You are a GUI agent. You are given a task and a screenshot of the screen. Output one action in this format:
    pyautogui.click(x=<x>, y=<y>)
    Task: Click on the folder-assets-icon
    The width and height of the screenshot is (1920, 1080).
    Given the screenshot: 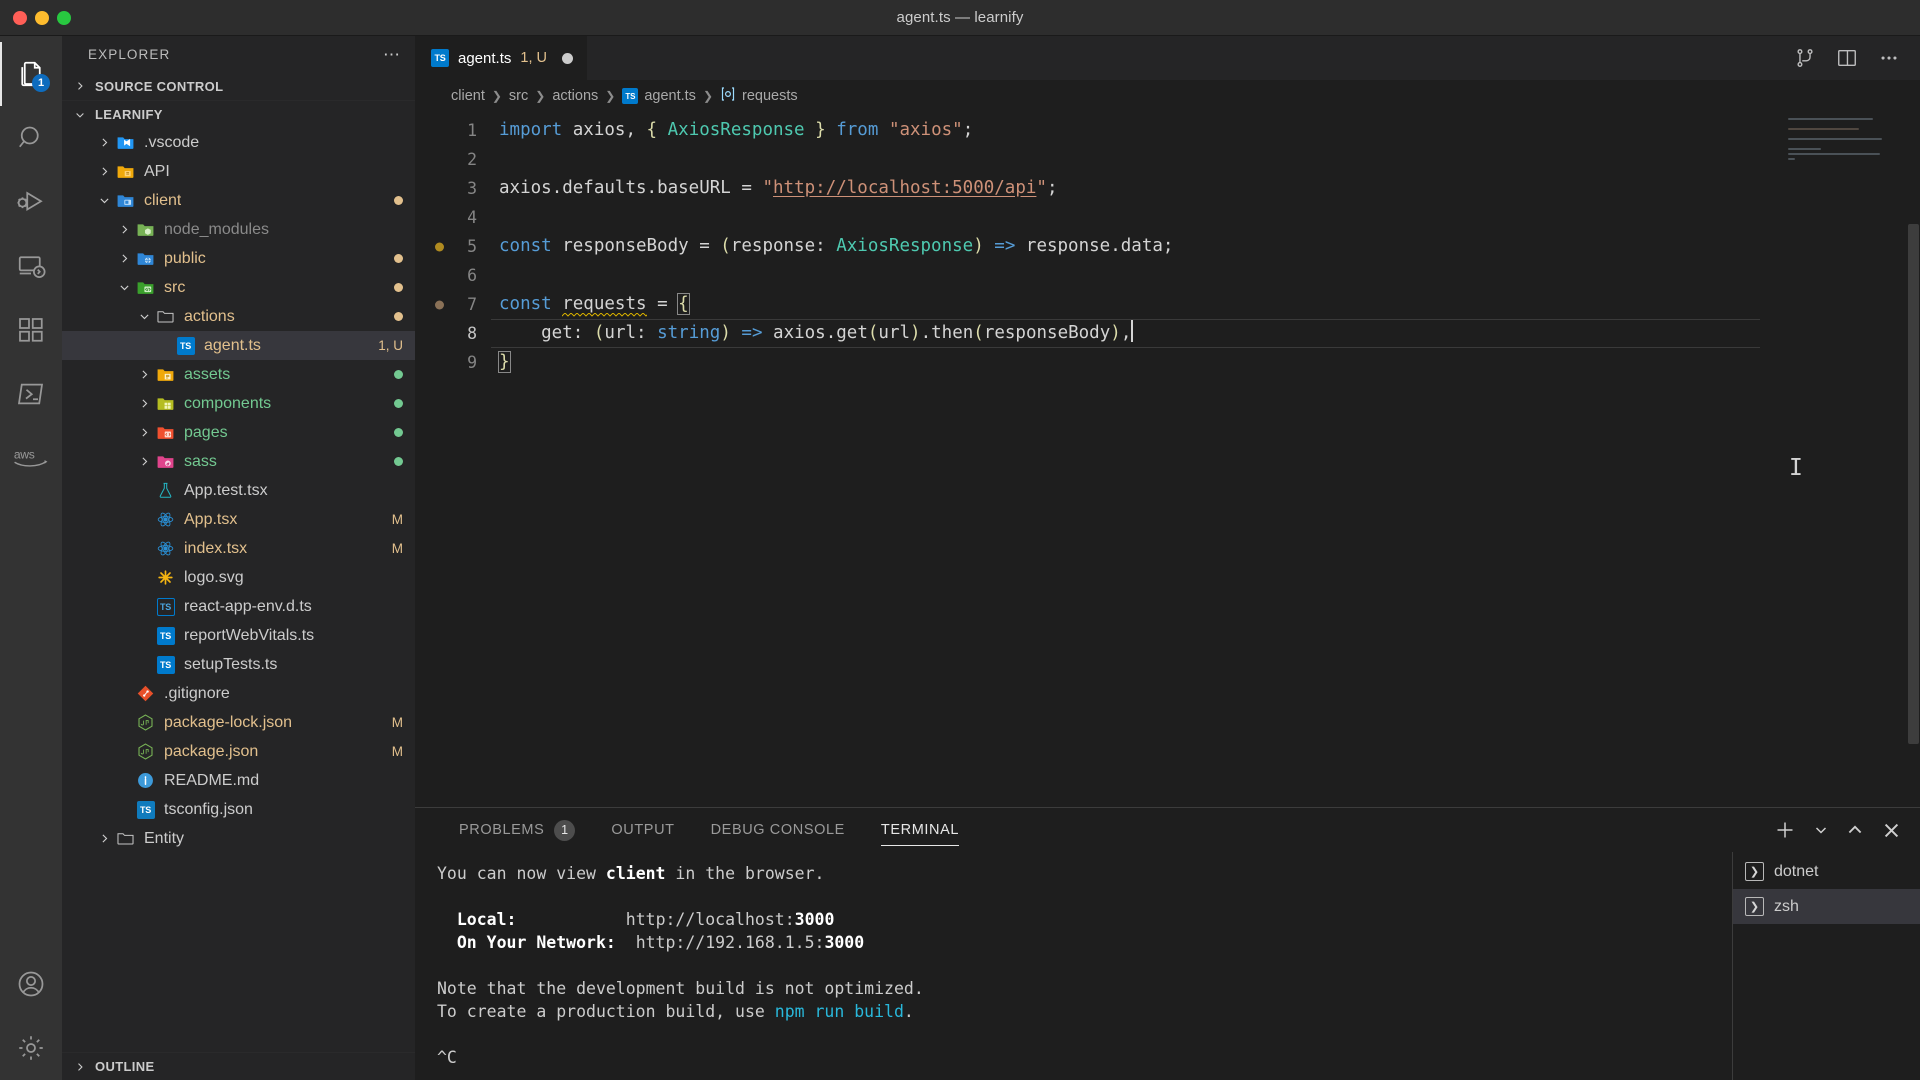 What is the action you would take?
    pyautogui.click(x=165, y=374)
    